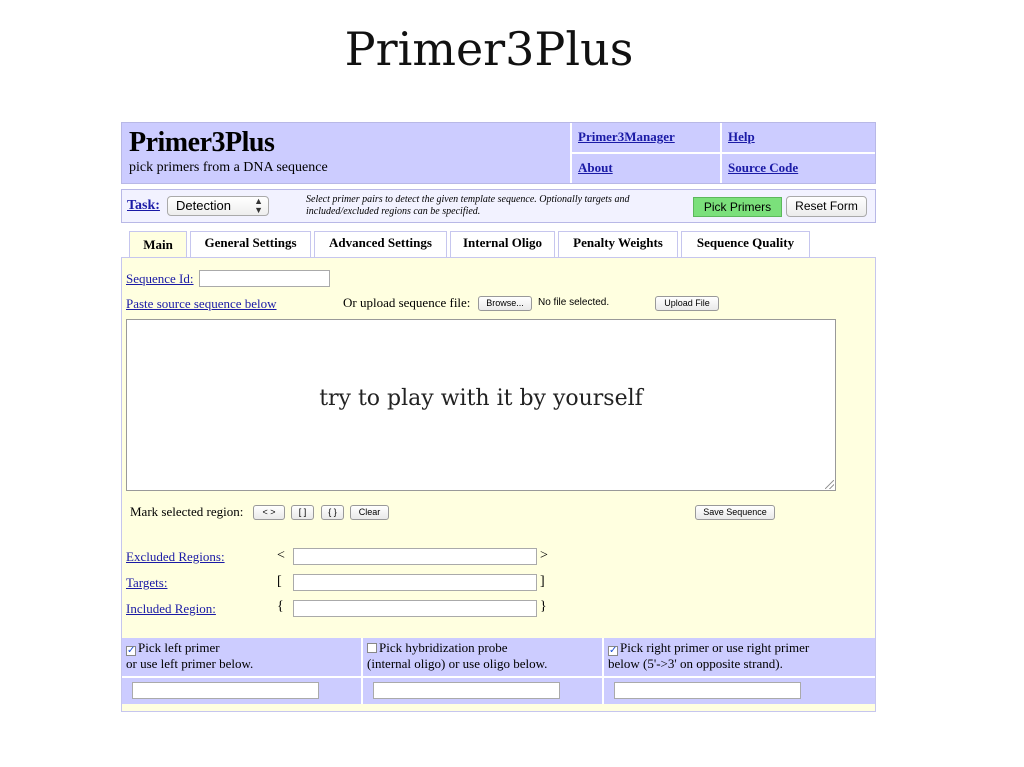 This screenshot has height=767, width=1024. I want to click on save-sequence-button: Save Sequence, so click(735, 512).